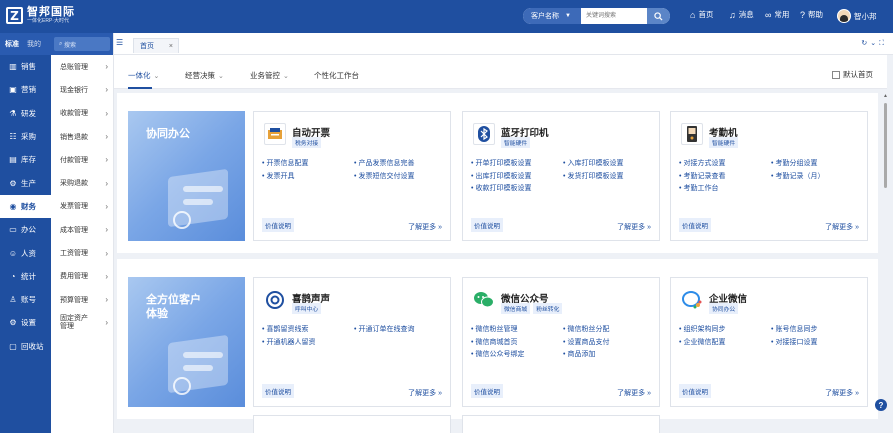  What do you see at coordinates (12, 44) in the screenshot?
I see `sidebar-tab-standard: 标准` at bounding box center [12, 44].